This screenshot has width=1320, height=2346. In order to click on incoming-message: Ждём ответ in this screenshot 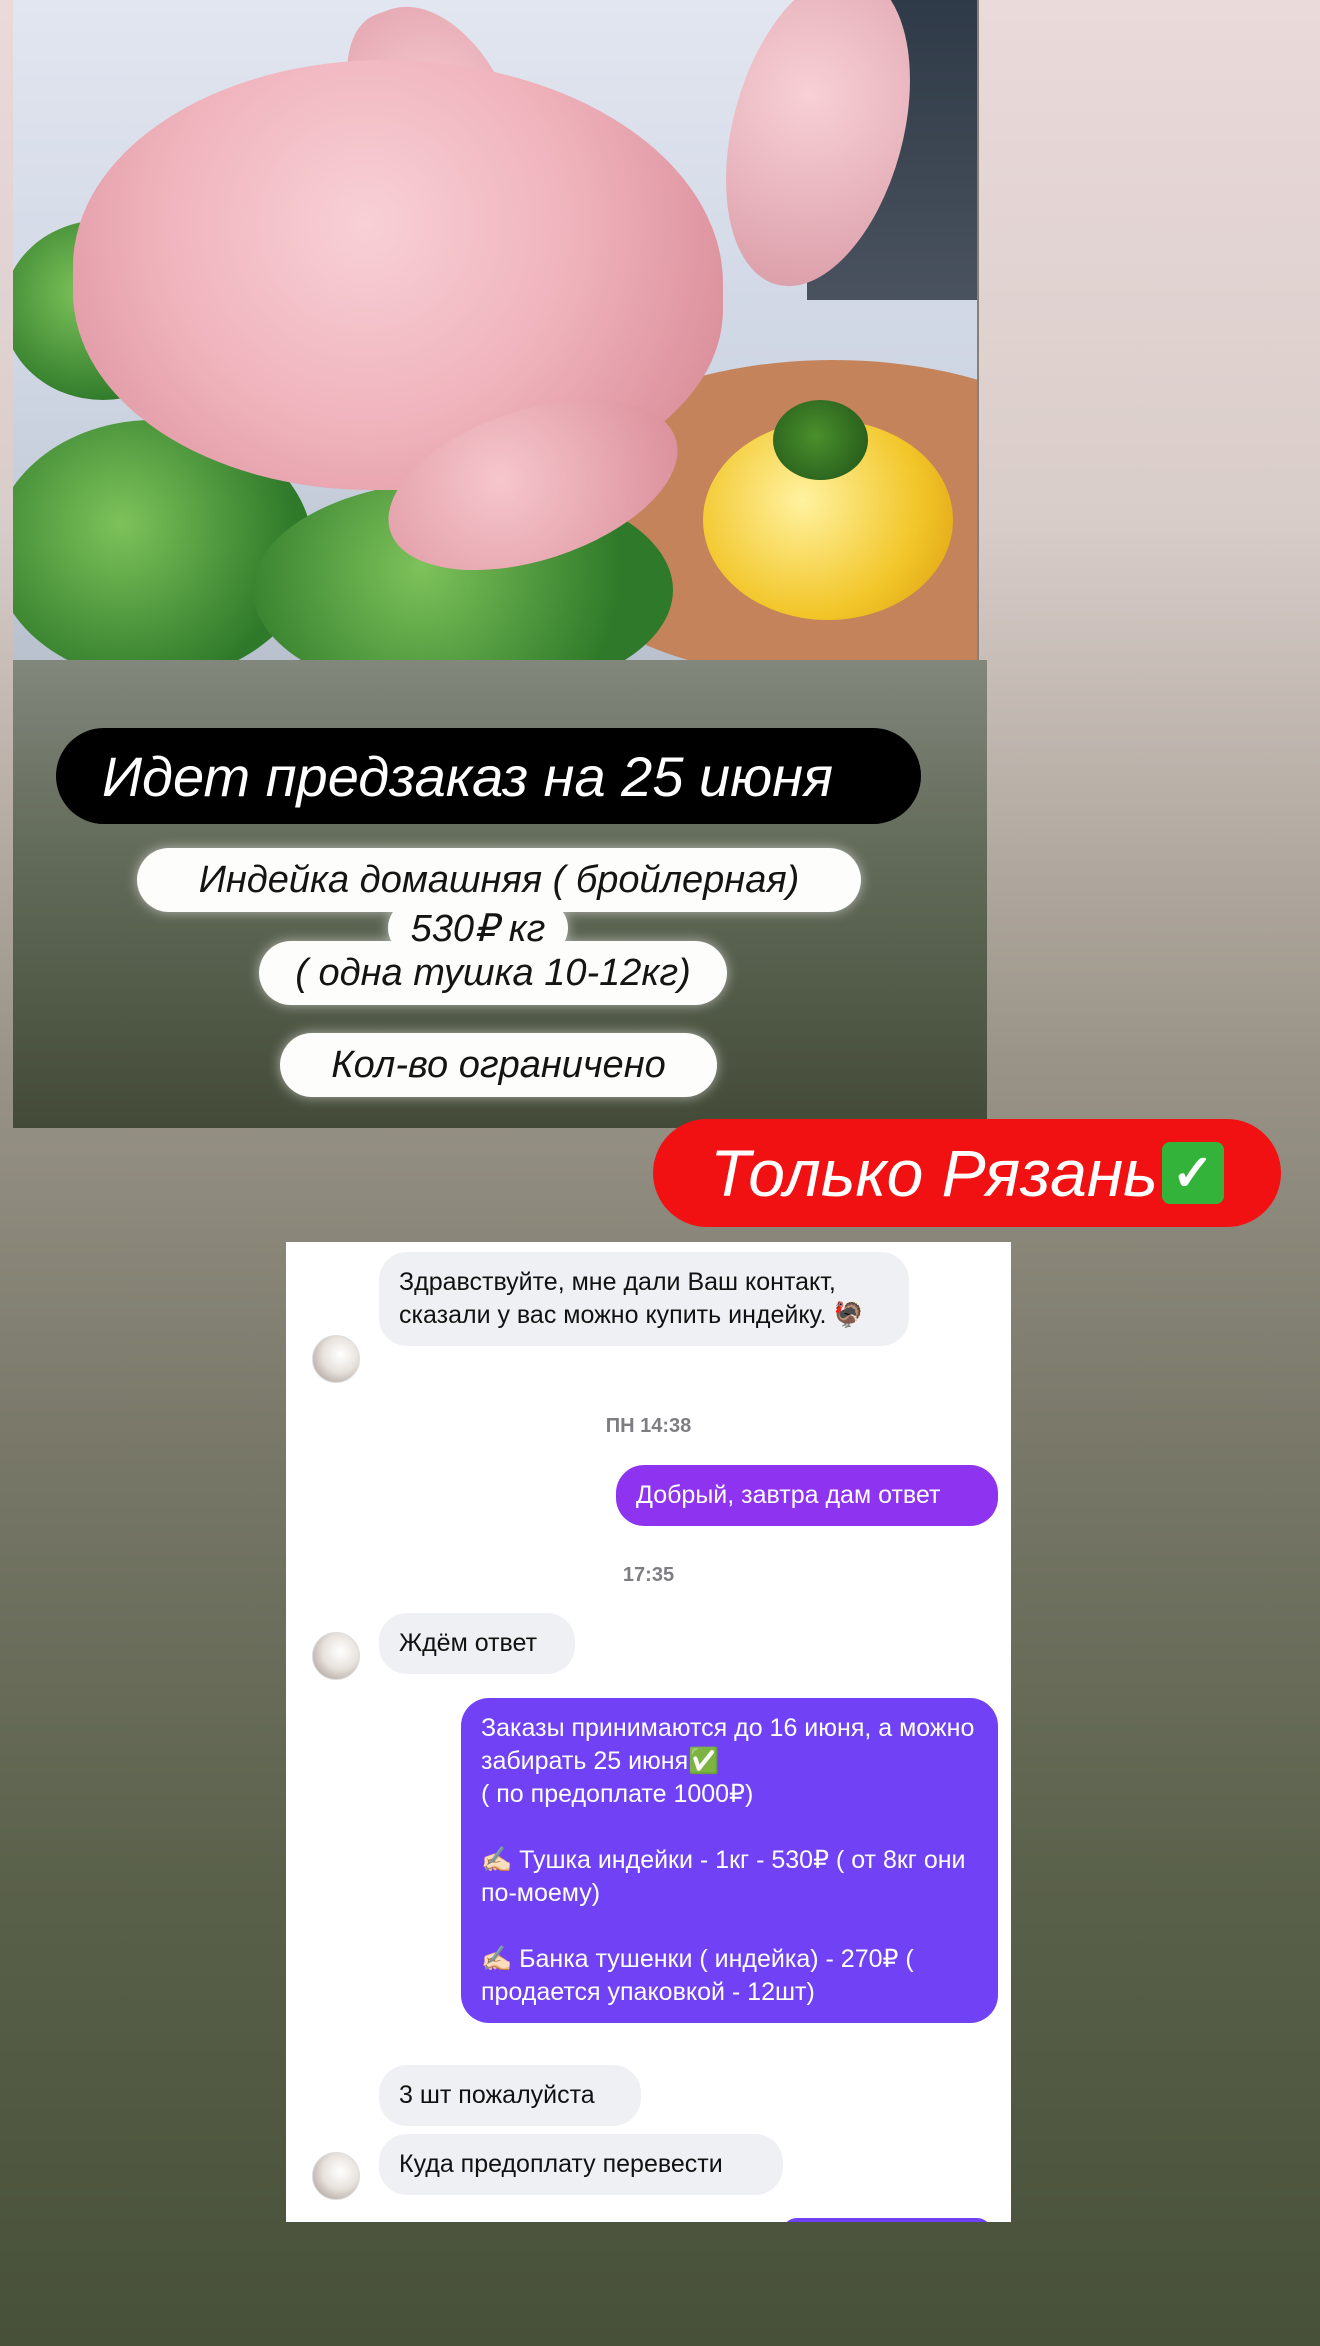, I will do `click(477, 1643)`.